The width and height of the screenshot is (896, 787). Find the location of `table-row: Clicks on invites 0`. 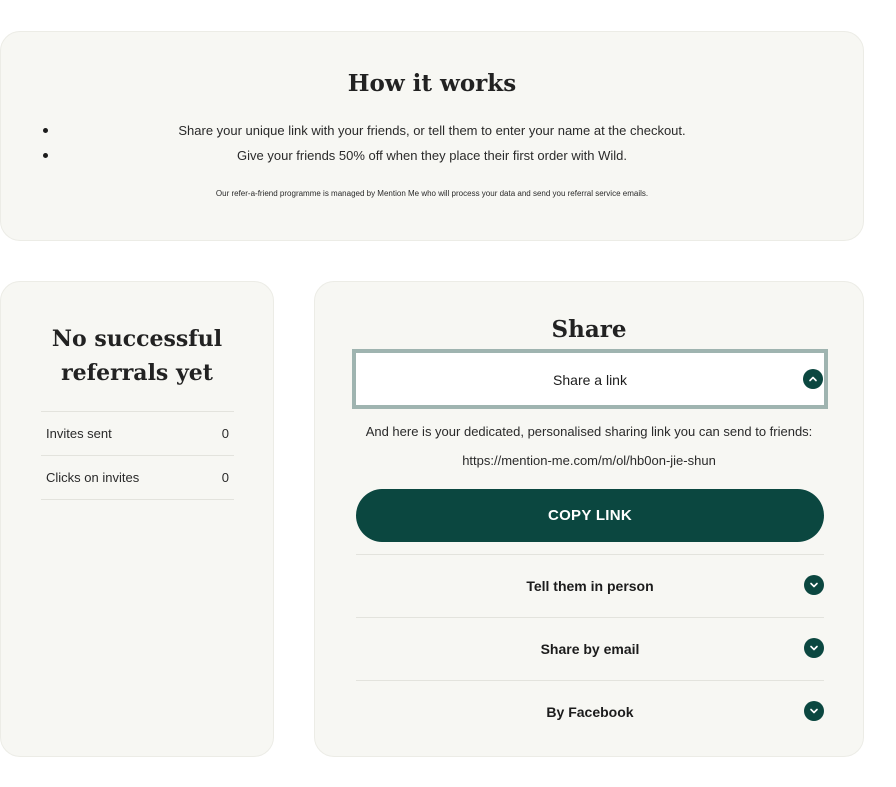

table-row: Clicks on invites 0 is located at coordinates (137, 478).